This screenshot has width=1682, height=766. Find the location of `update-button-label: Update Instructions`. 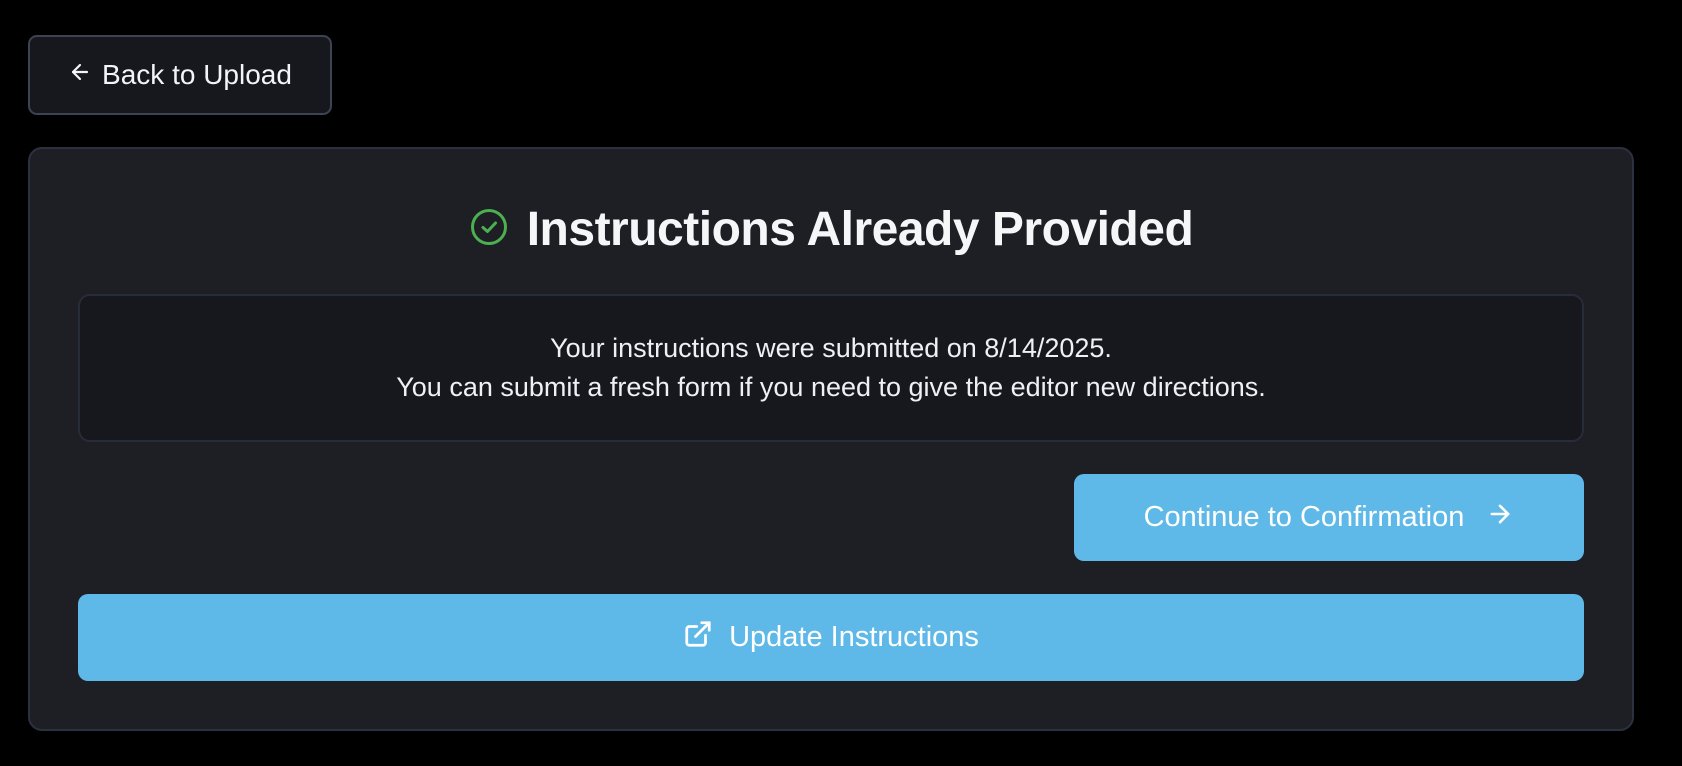

update-button-label: Update Instructions is located at coordinates (854, 637).